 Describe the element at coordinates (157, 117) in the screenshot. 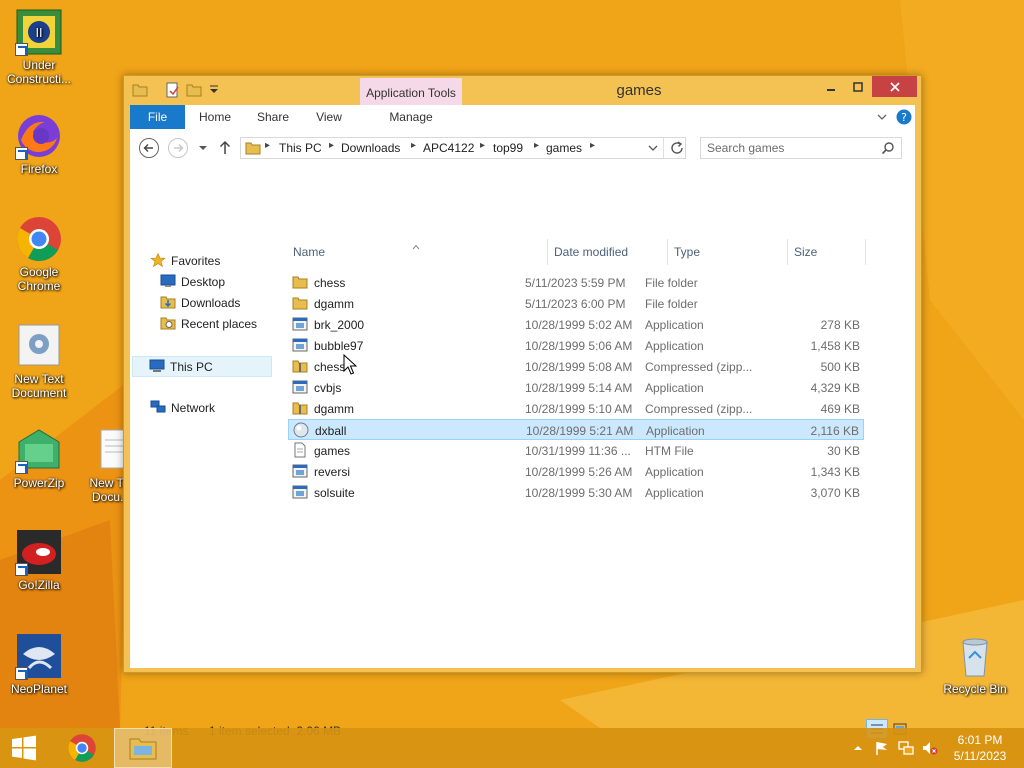

I see `tab-file: File` at that location.